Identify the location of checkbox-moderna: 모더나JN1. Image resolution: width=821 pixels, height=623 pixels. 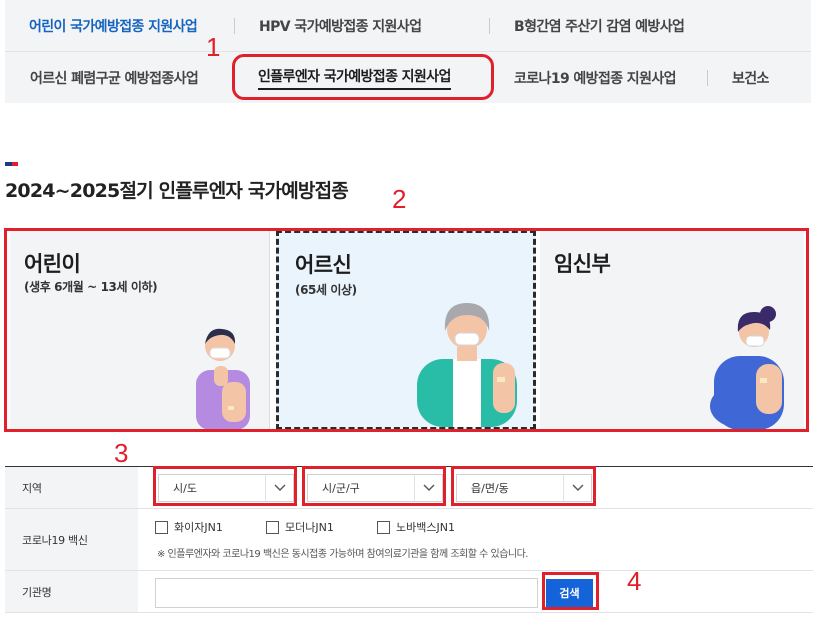
(300, 527).